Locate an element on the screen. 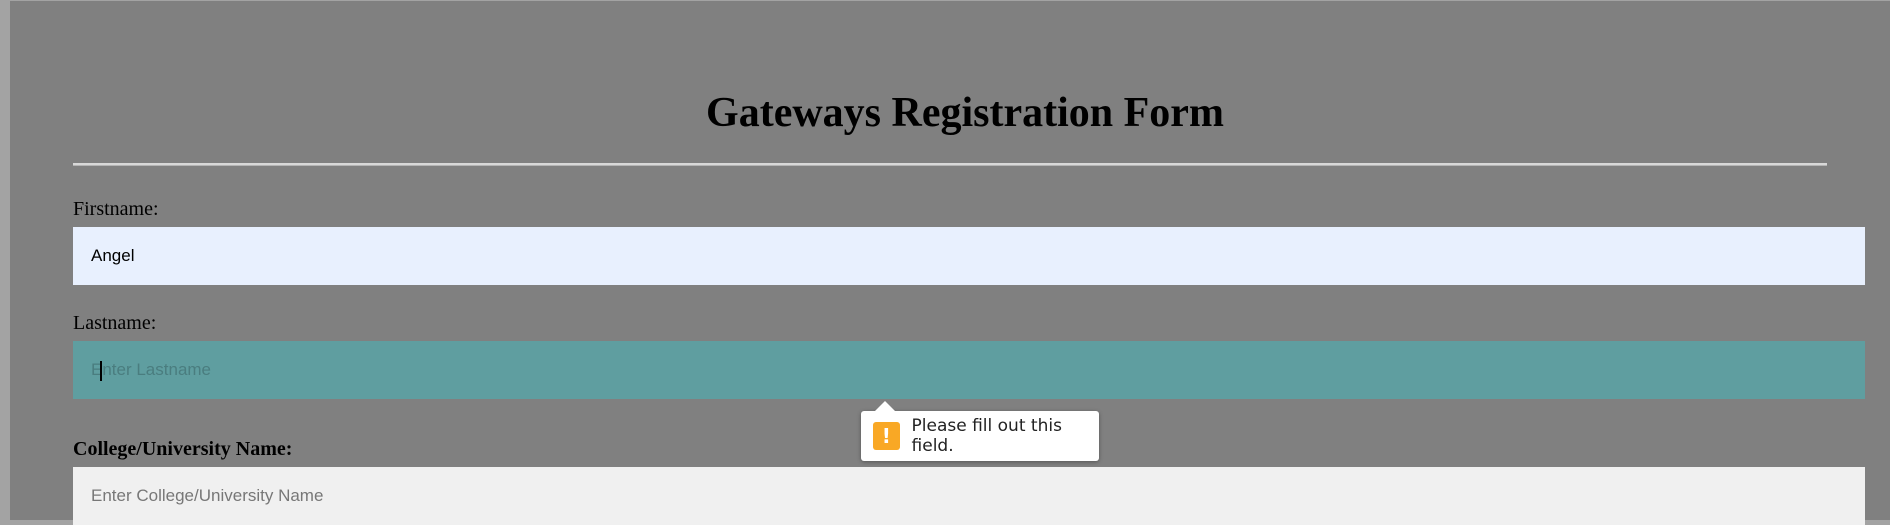 This screenshot has height=525, width=1890. college-input is located at coordinates (969, 496).